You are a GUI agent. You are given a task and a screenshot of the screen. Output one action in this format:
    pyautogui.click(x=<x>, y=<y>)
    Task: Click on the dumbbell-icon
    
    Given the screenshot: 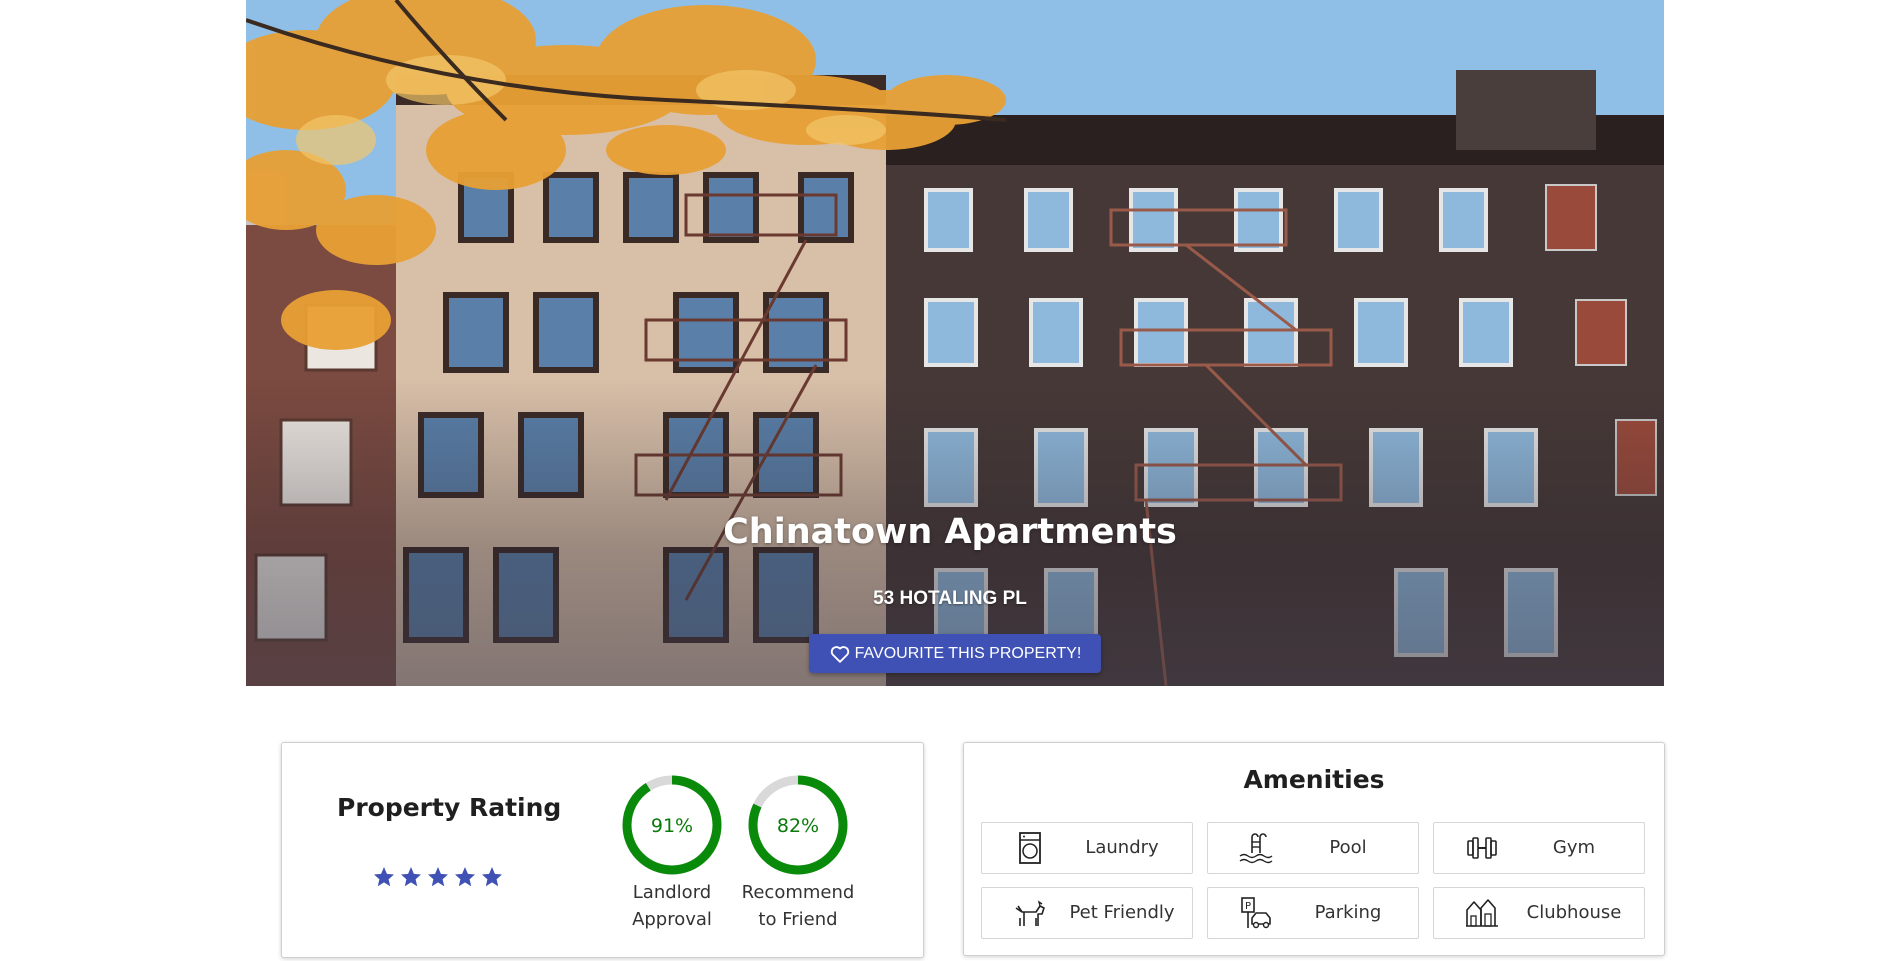 What is the action you would take?
    pyautogui.click(x=1482, y=848)
    